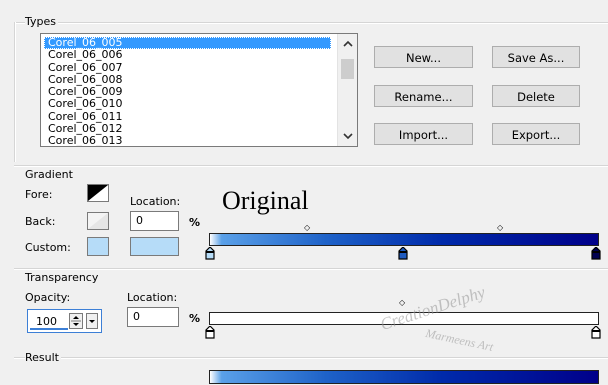 This screenshot has width=608, height=385. Describe the element at coordinates (154, 221) in the screenshot. I see `gradient-location-input: 0` at that location.